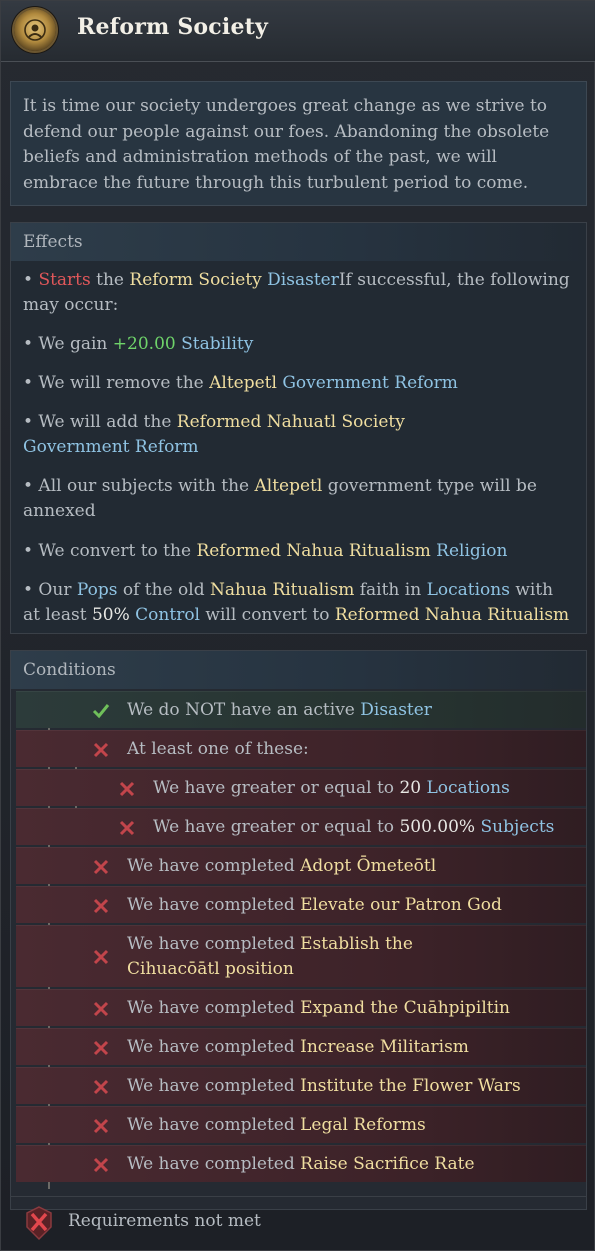 The height and width of the screenshot is (1251, 595). Describe the element at coordinates (384, 1047) in the screenshot. I see `condition-law-link: Increase Militarism` at that location.